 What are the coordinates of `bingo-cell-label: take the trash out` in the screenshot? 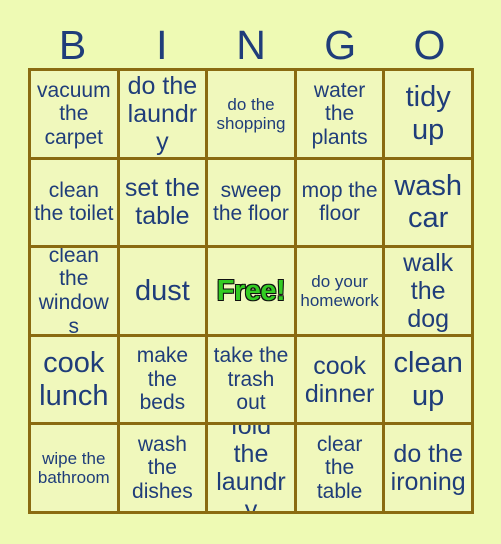 It's located at (251, 379).